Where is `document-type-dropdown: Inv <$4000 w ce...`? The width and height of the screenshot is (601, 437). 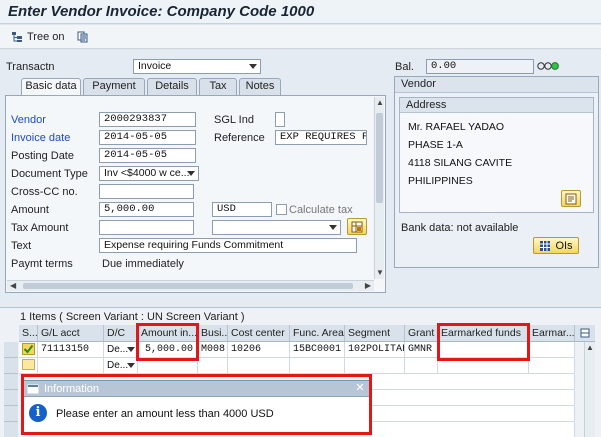
document-type-dropdown: Inv <$4000 w ce... is located at coordinates (149, 173).